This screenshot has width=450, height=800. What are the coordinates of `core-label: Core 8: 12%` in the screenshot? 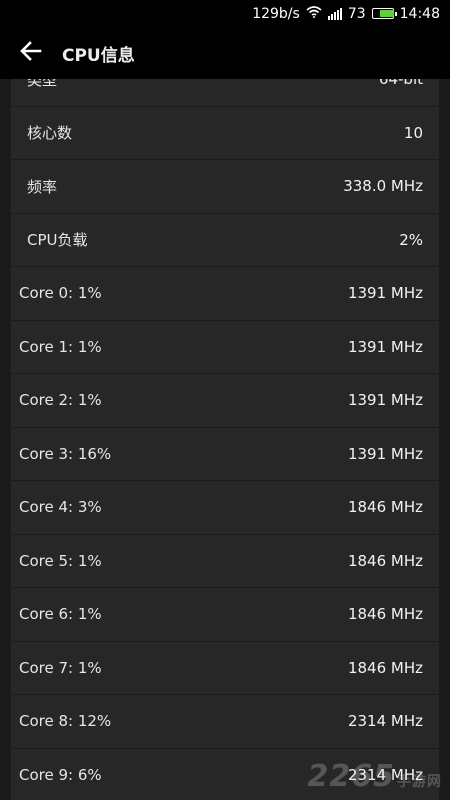 It's located at (65, 721).